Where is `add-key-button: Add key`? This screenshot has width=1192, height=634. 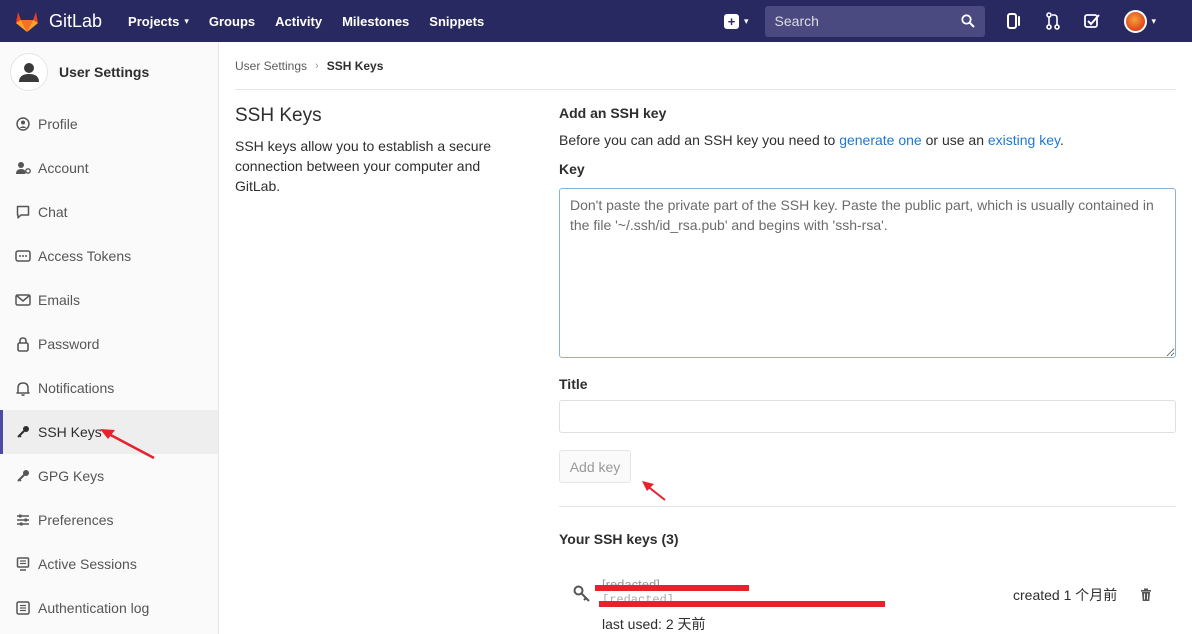 add-key-button: Add key is located at coordinates (595, 466).